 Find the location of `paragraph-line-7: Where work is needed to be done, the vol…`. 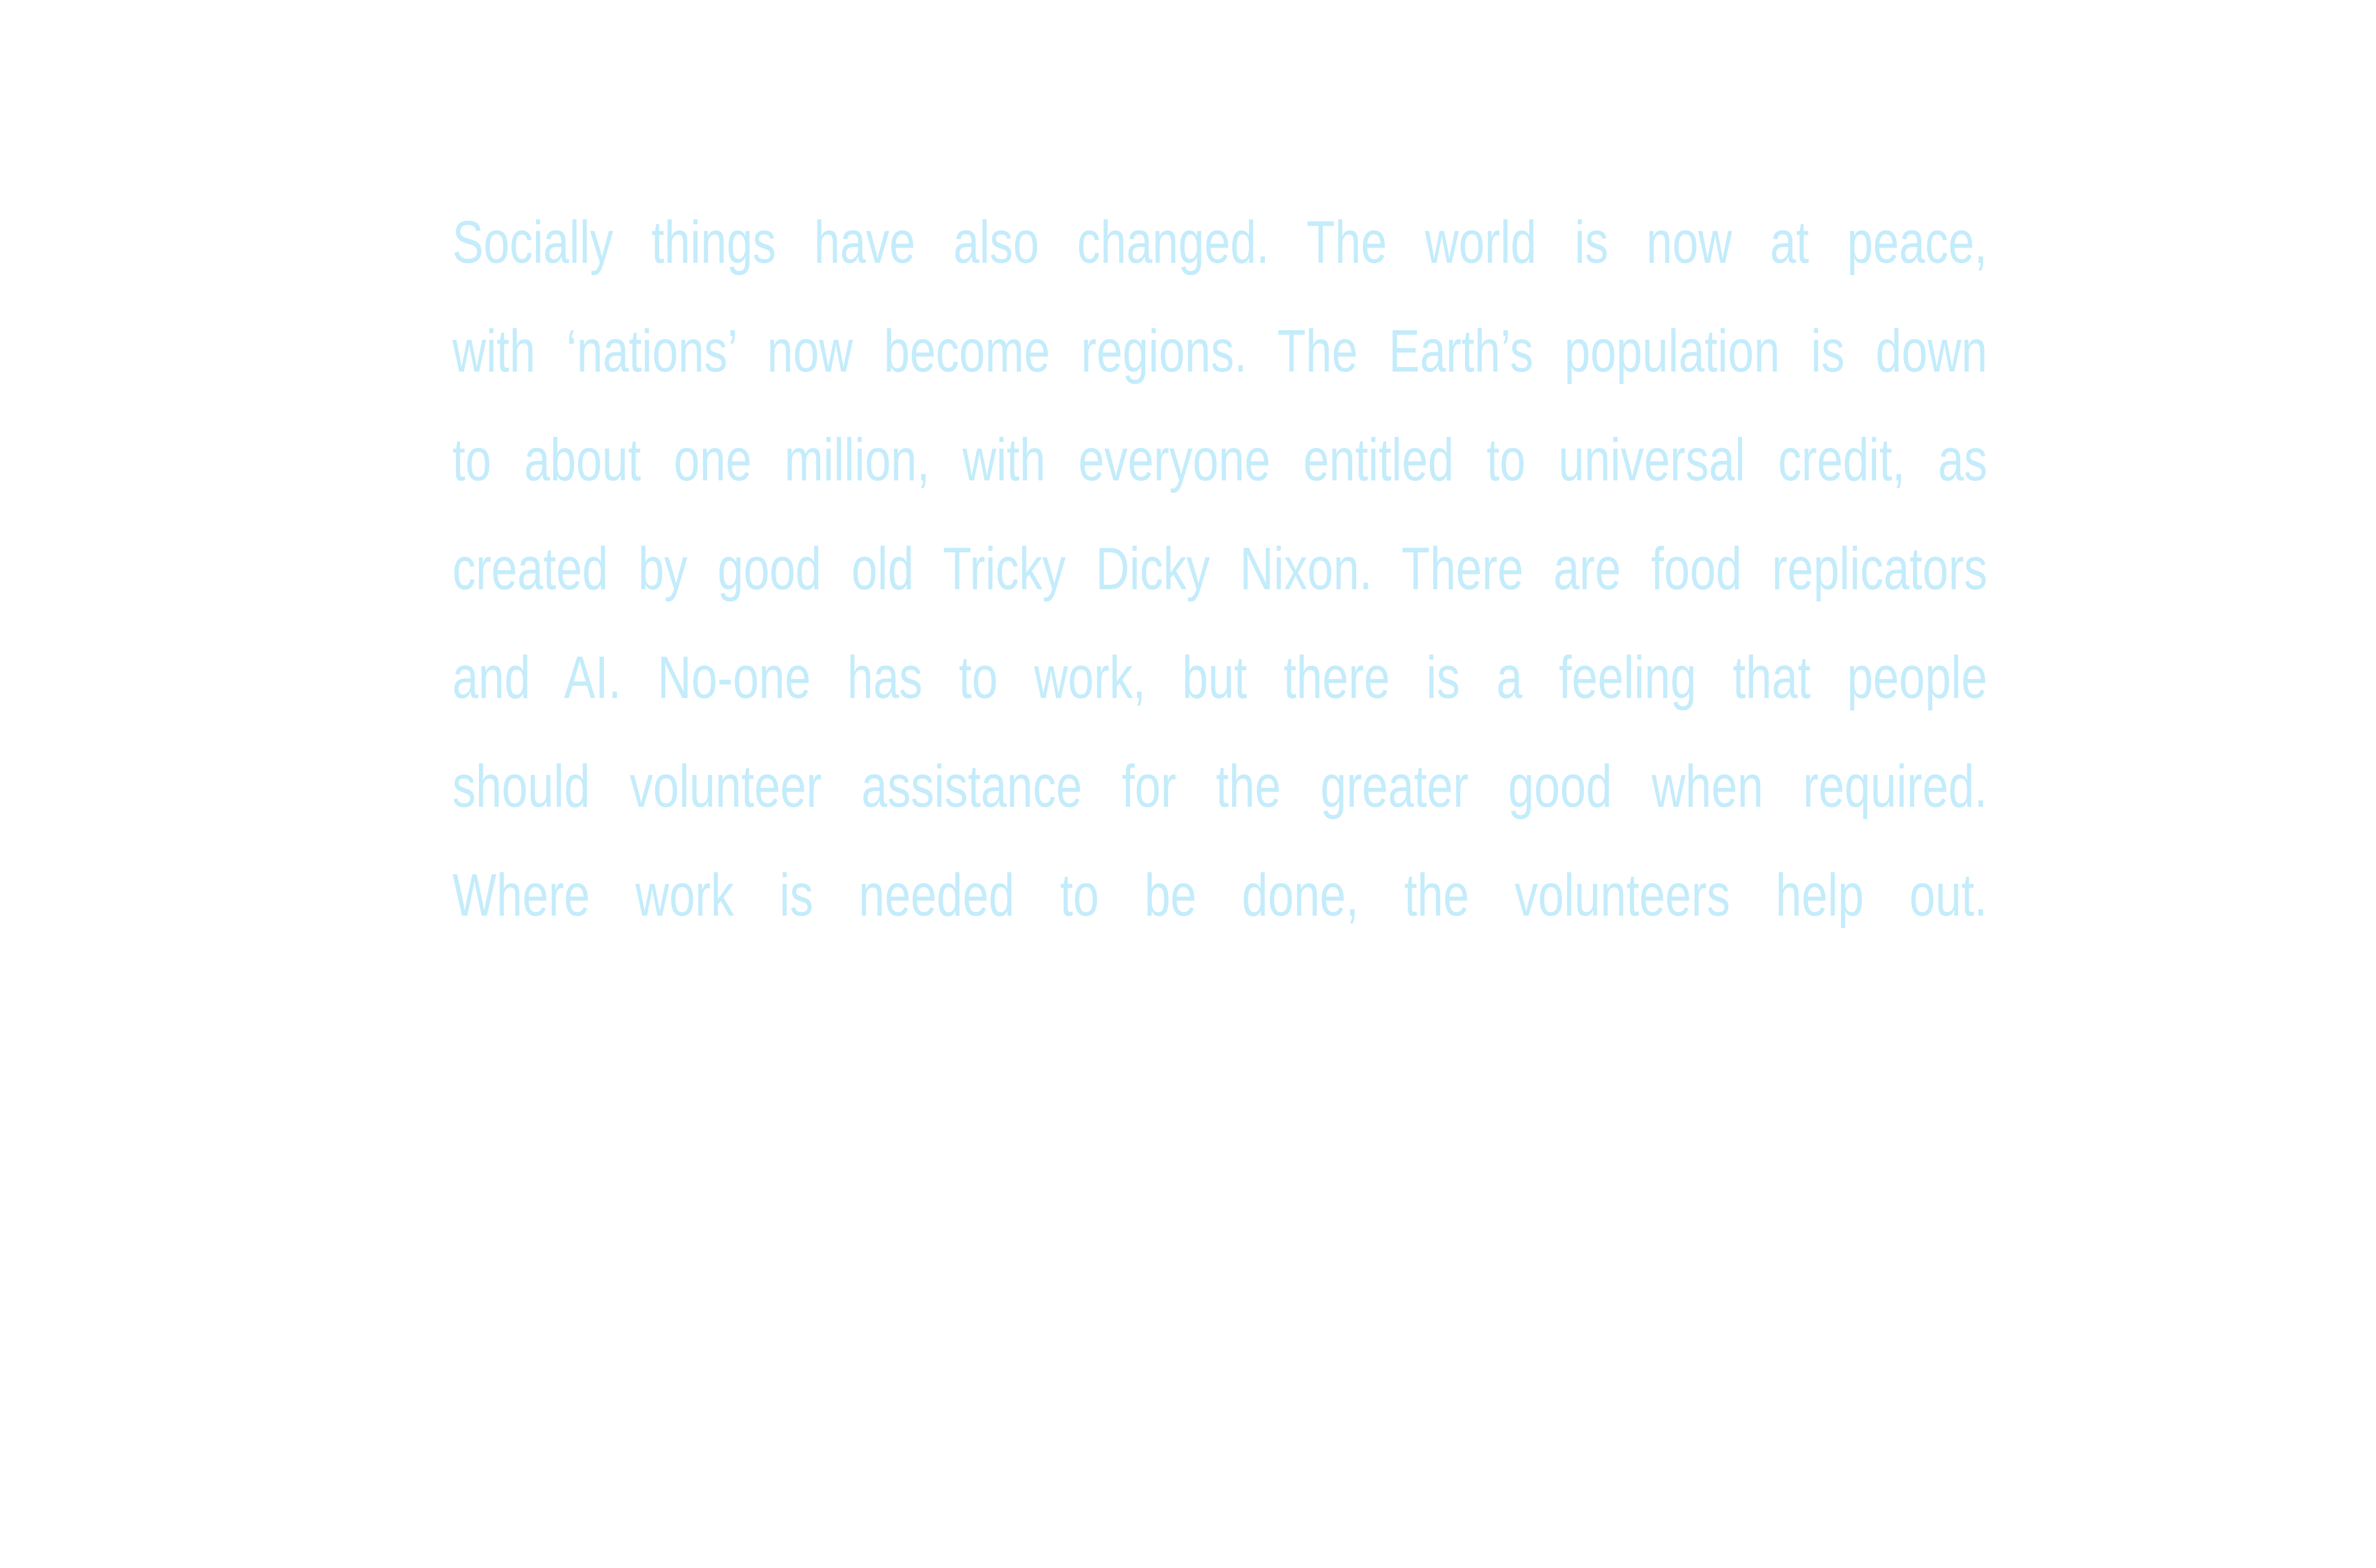

paragraph-line-7: Where work is needed to be done, the vol… is located at coordinates (1219, 895).